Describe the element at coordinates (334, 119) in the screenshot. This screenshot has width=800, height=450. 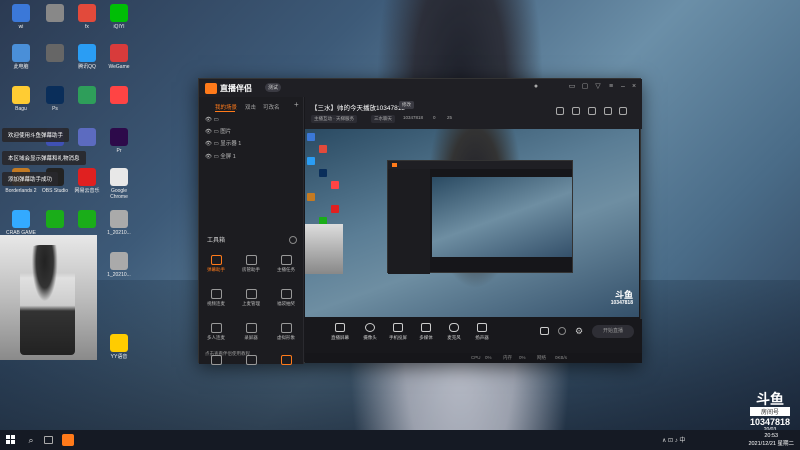
I see `room-category: 主播互动 · 天梯服务` at that location.